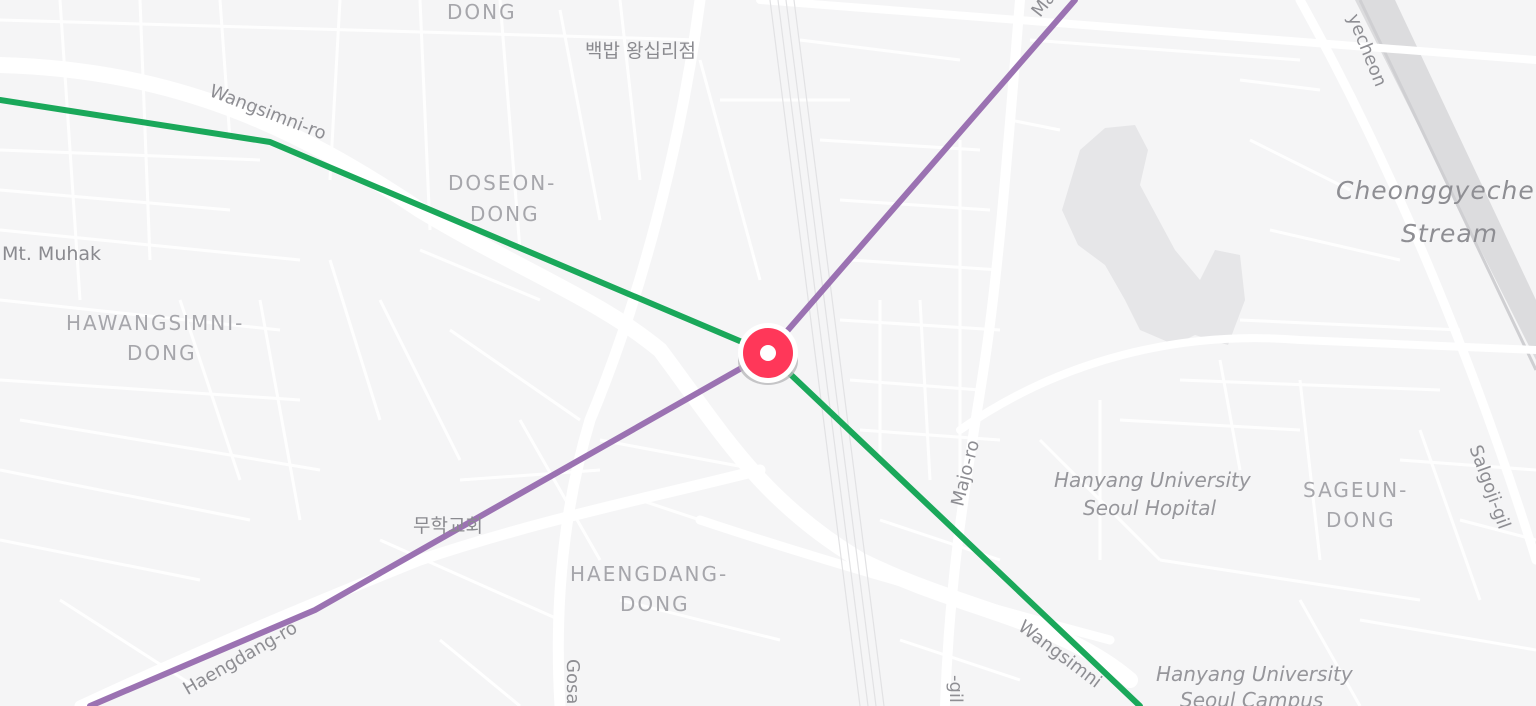 Image resolution: width=1536 pixels, height=706 pixels. I want to click on place-label-campus-1: Hanyang University, so click(1254, 674).